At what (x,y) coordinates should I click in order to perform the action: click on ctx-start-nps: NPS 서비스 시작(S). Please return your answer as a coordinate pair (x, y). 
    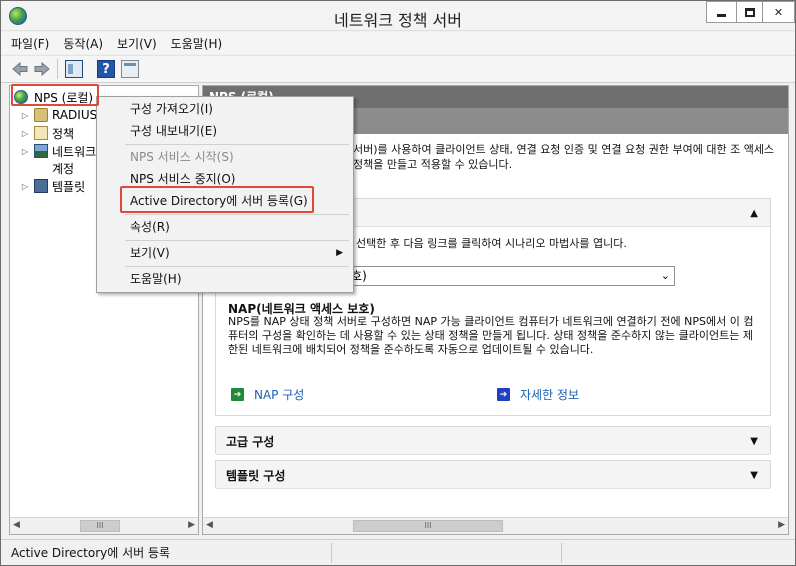
    Looking at the image, I should click on (182, 157).